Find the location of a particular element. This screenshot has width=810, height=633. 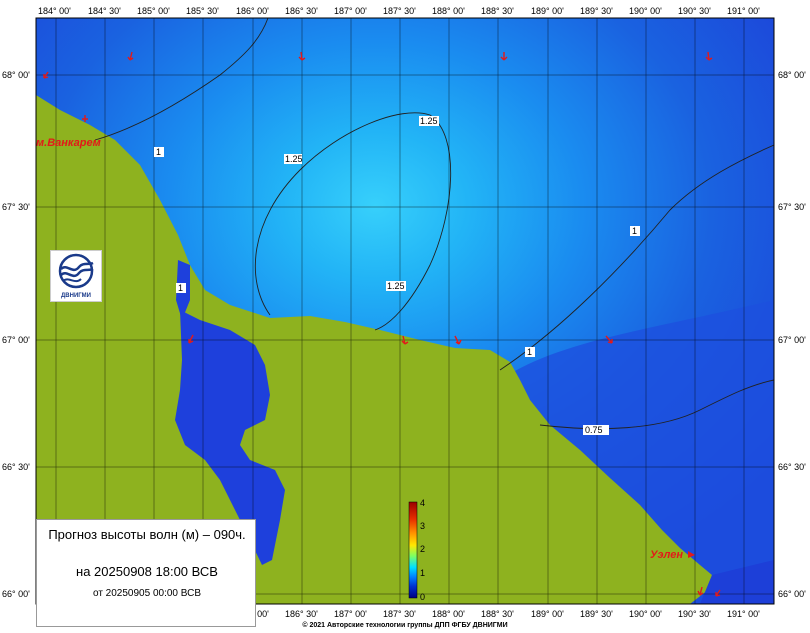

legend-valid-date: на 20250908 18:00 ВСВ is located at coordinates (147, 571).